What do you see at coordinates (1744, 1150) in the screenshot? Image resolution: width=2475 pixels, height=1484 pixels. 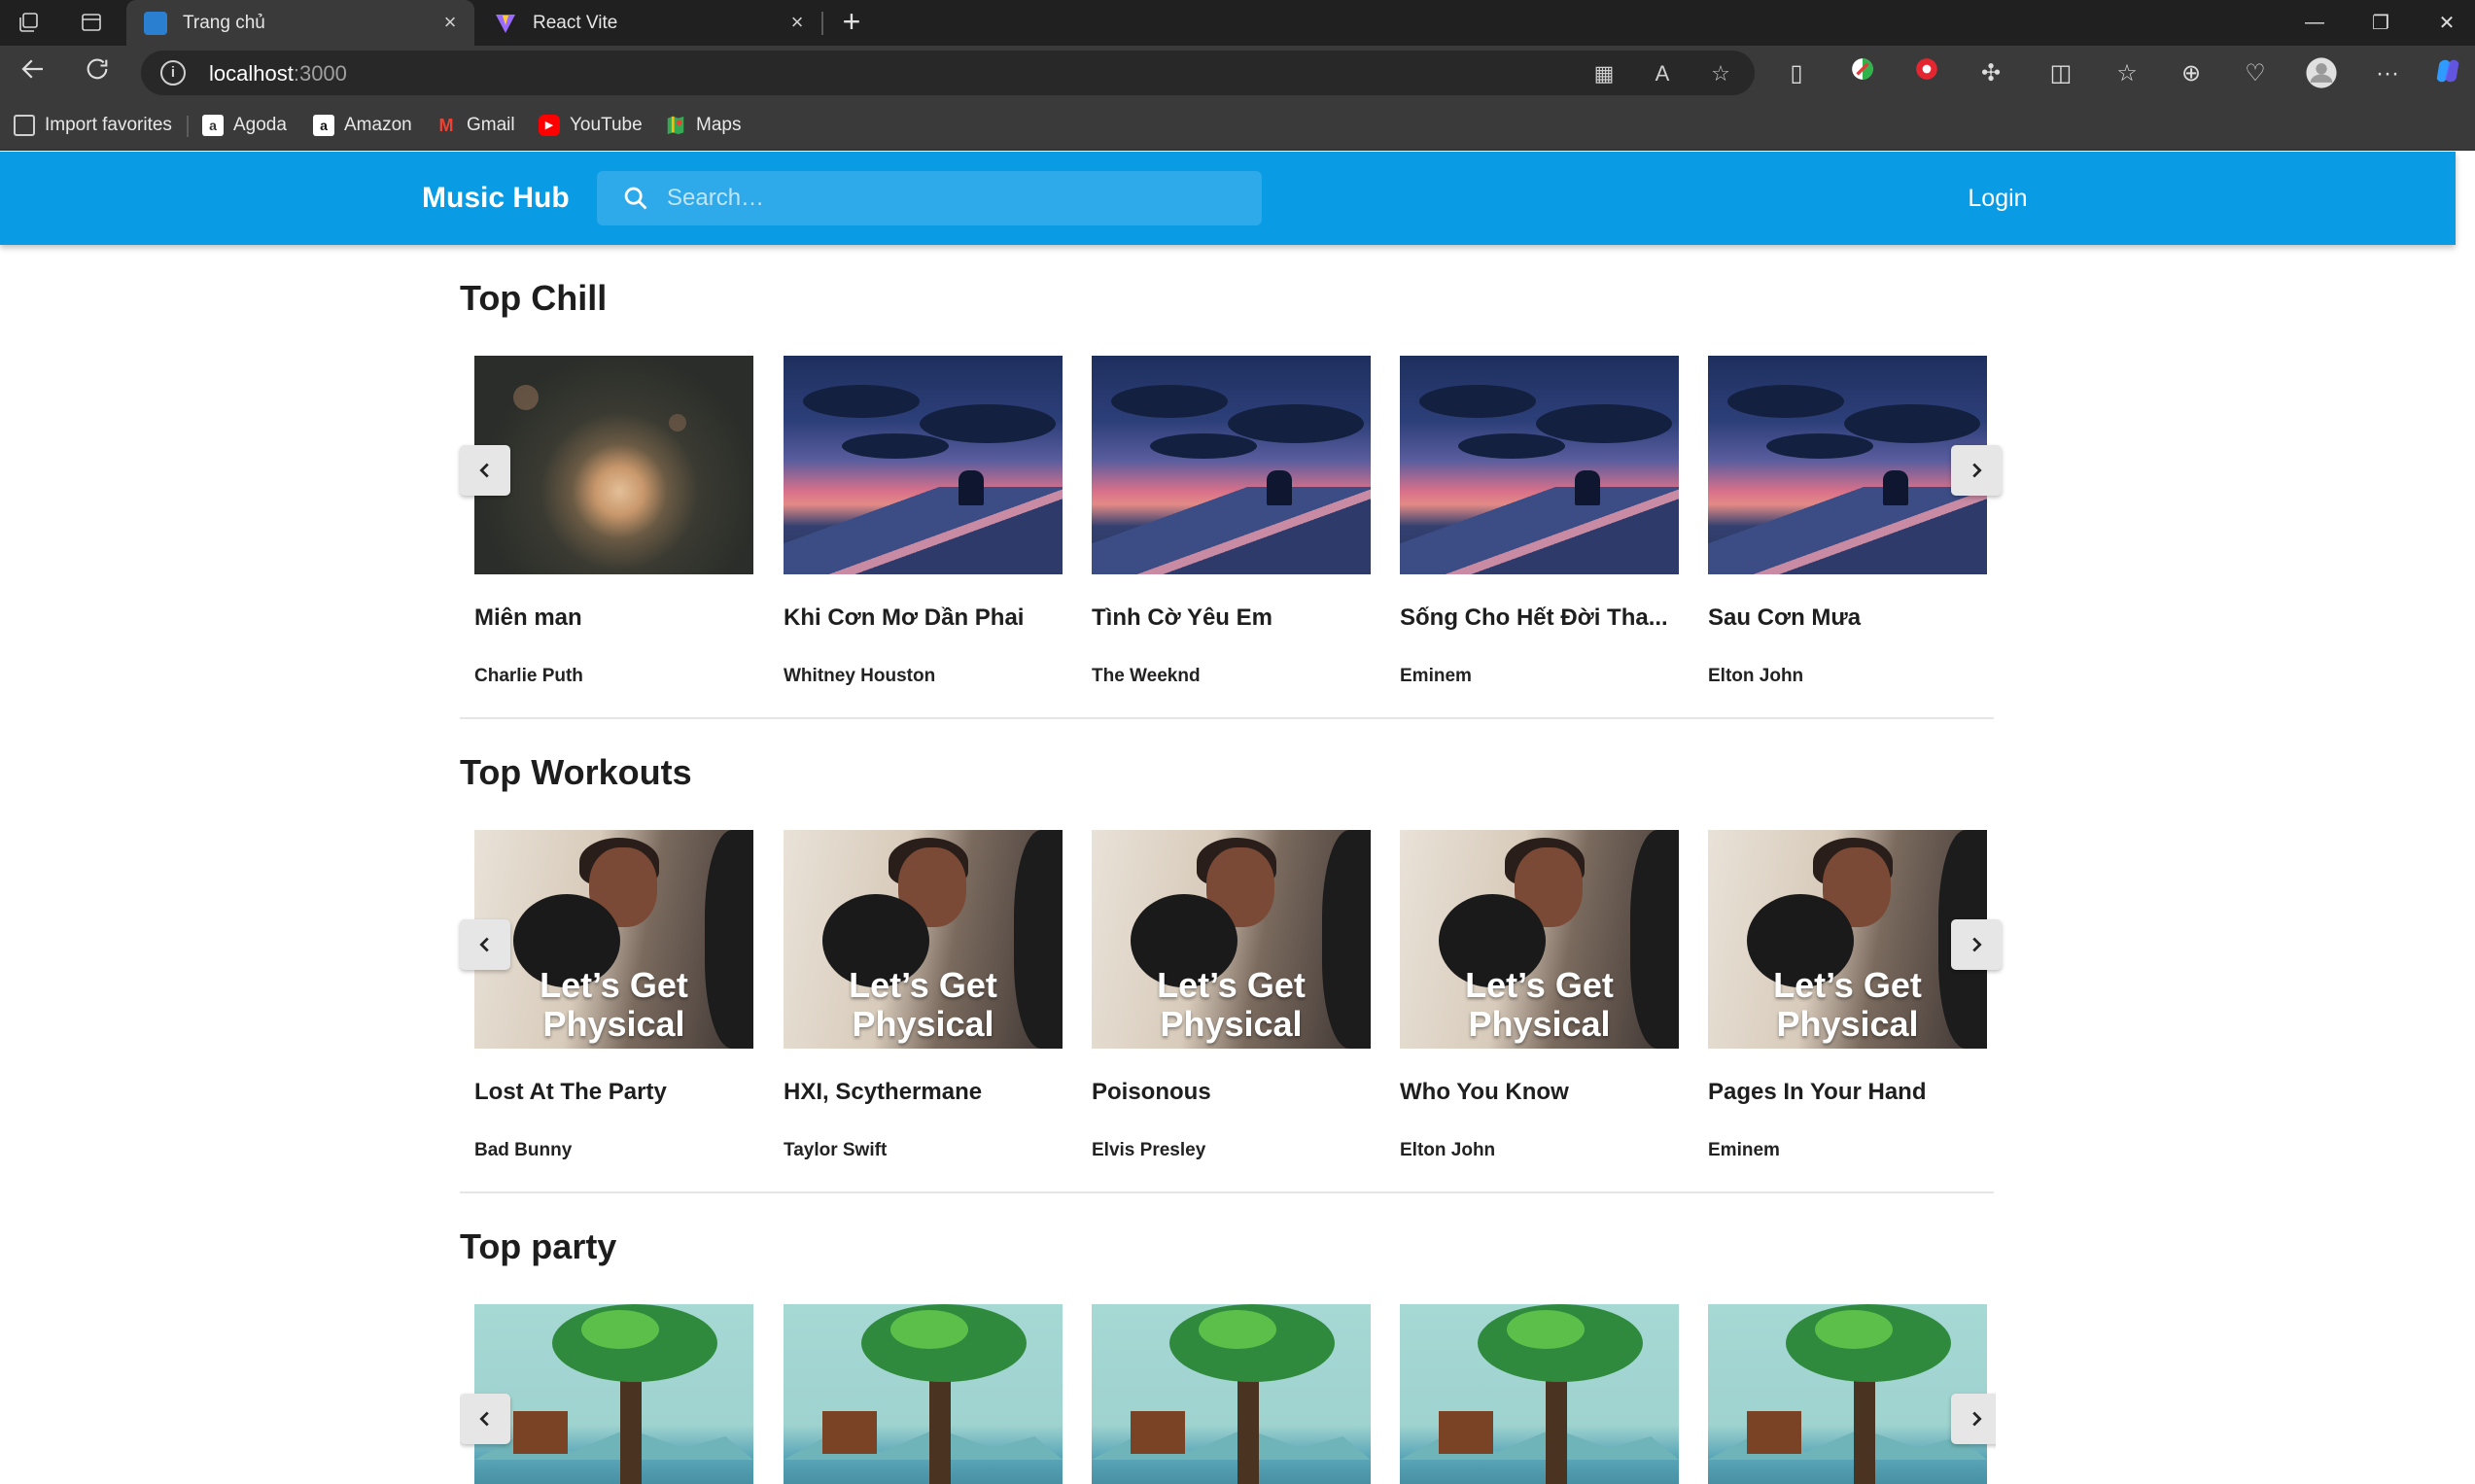 I see `song-artist: Eminem` at bounding box center [1744, 1150].